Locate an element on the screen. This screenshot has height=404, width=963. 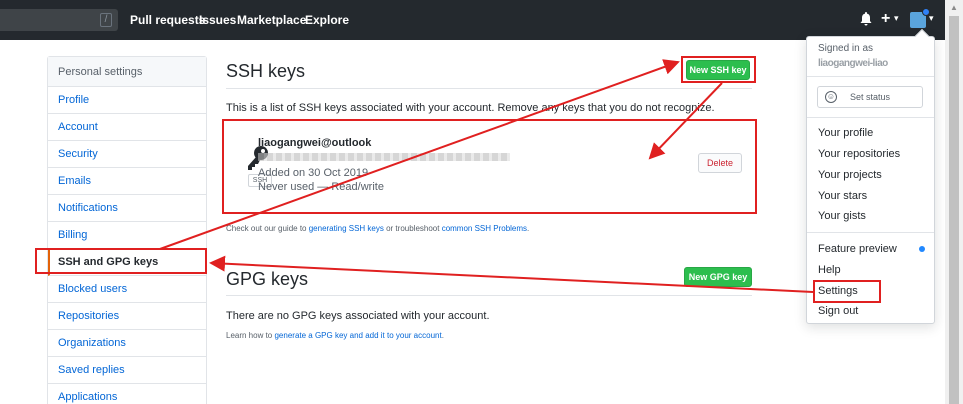
arrow-new-key-to-key-item is located at coordinates (685, 121).